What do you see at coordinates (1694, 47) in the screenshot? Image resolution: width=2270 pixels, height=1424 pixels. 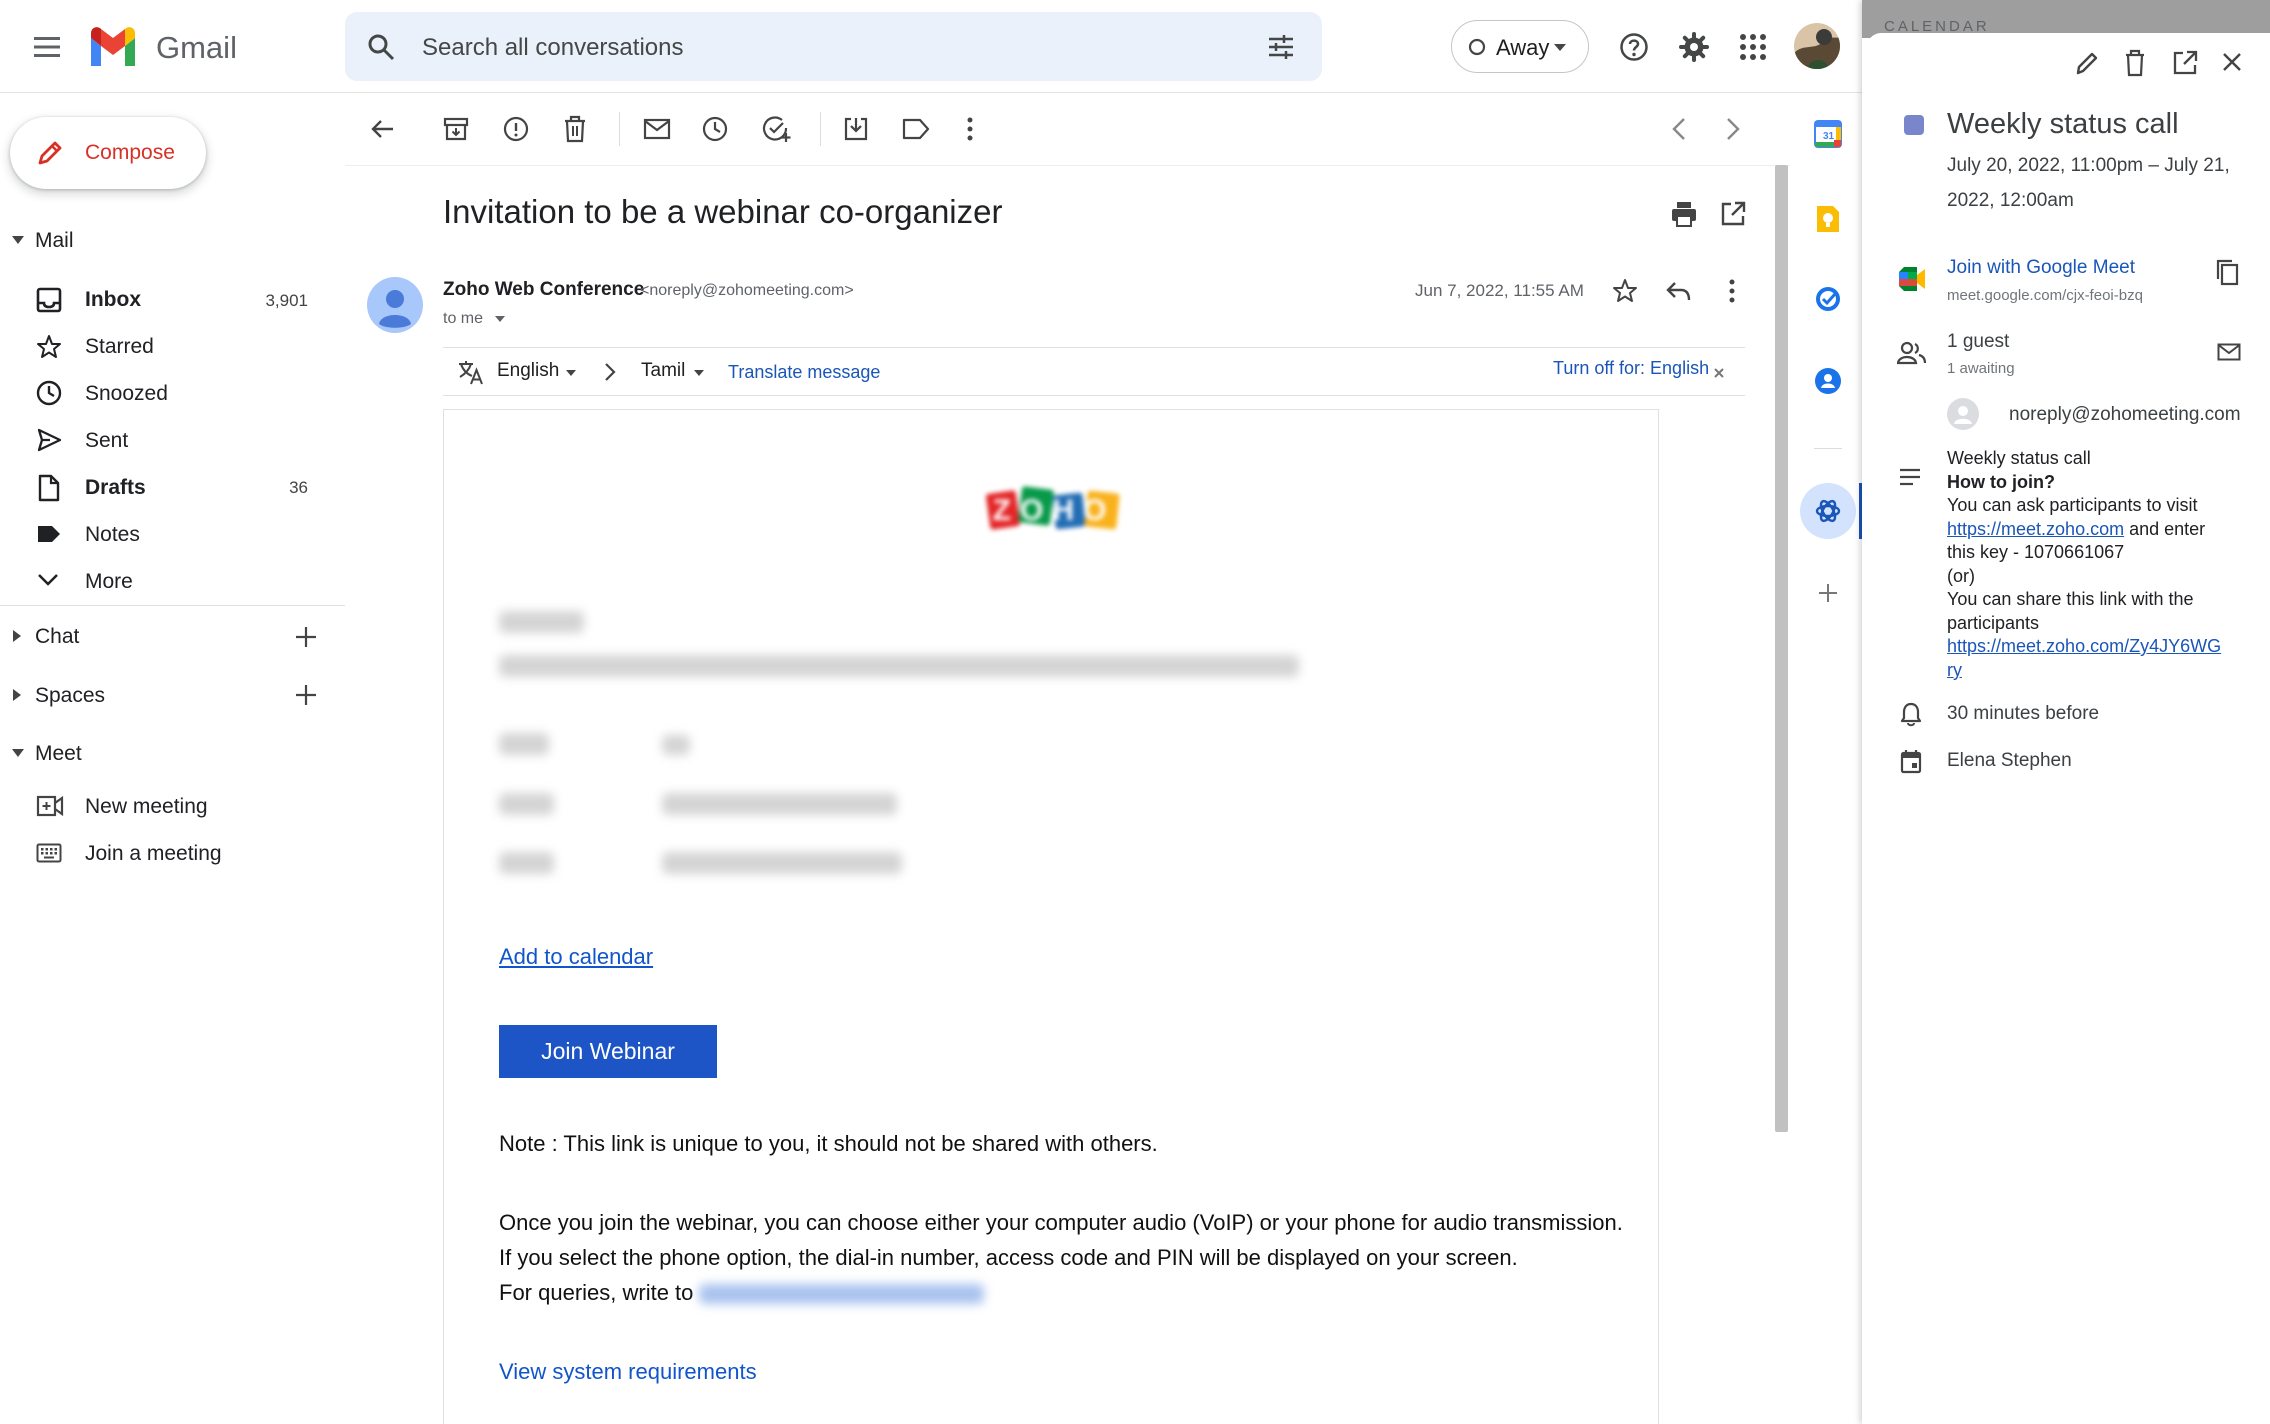 I see `settings-gear-icon` at bounding box center [1694, 47].